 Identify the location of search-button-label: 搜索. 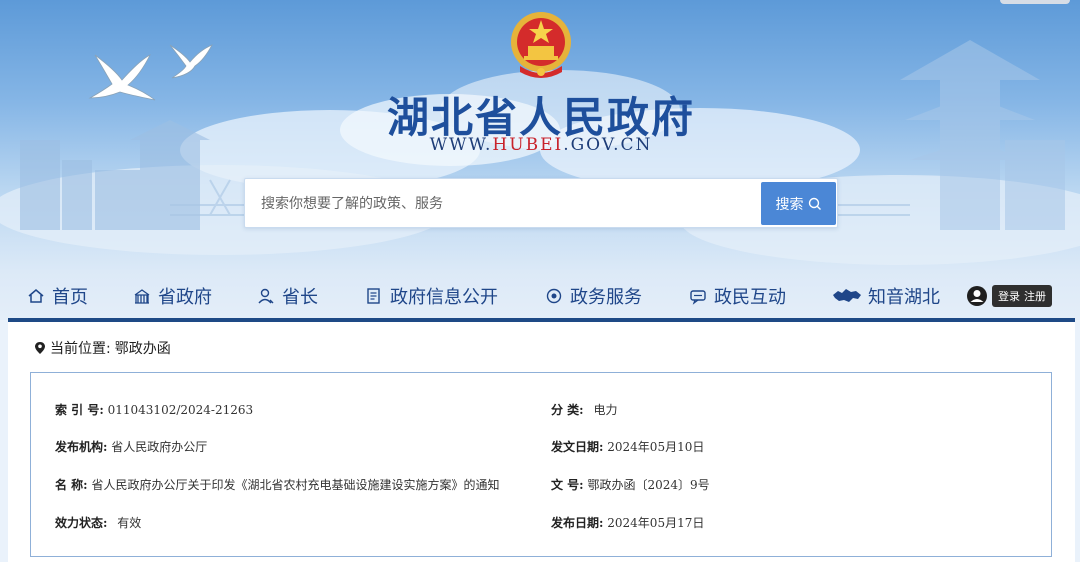
(789, 204).